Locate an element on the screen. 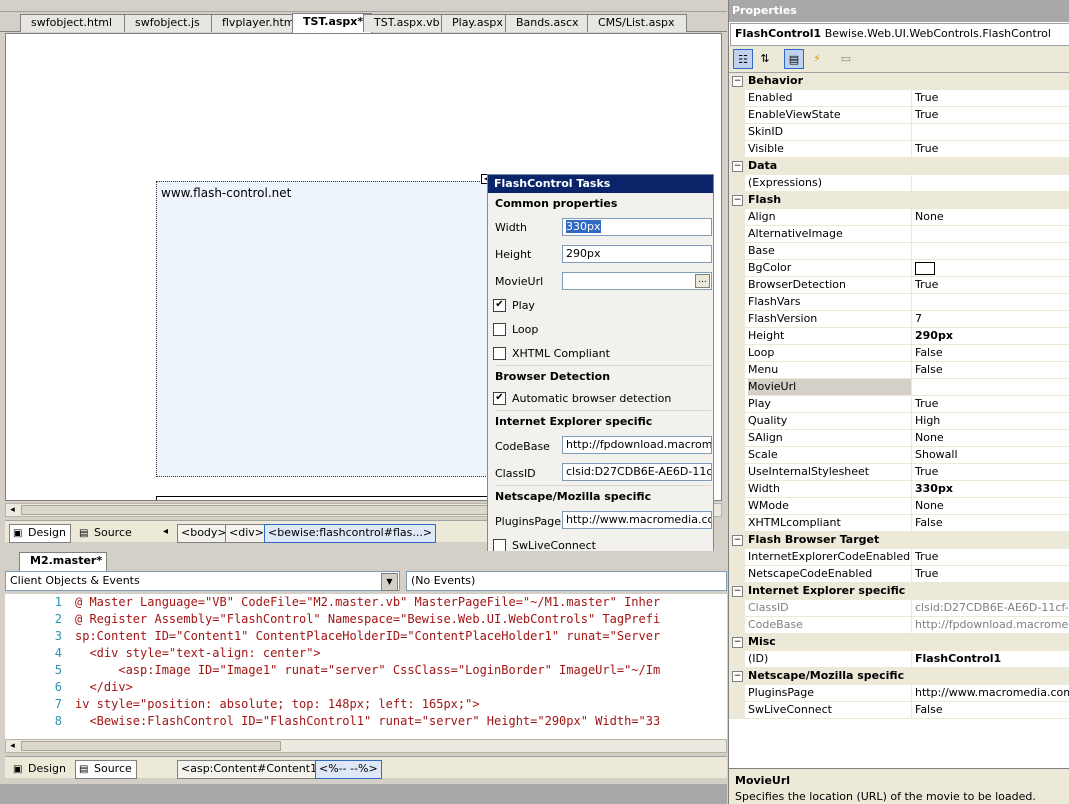 This screenshot has width=1069, height=804. property-value: Showall is located at coordinates (990, 455).